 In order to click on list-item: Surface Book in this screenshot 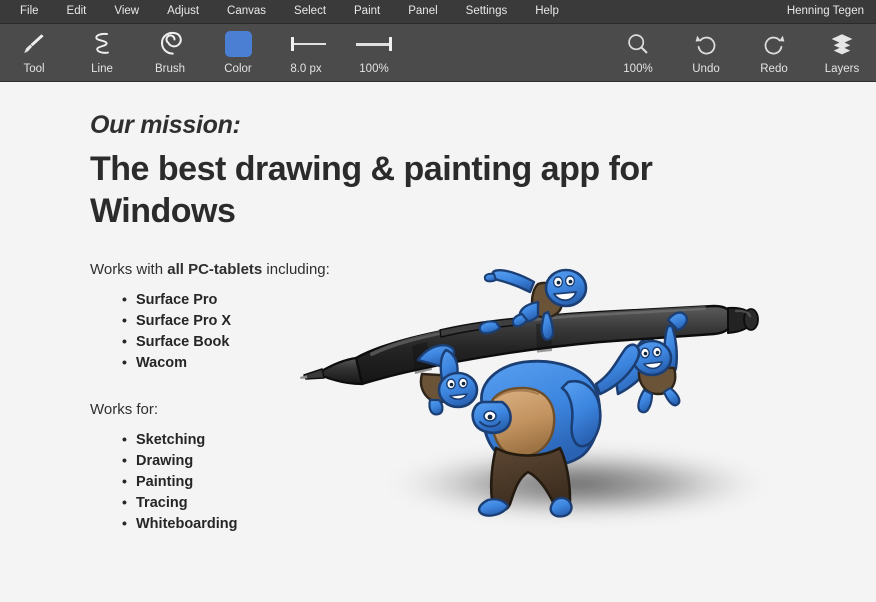, I will do `click(436, 342)`.